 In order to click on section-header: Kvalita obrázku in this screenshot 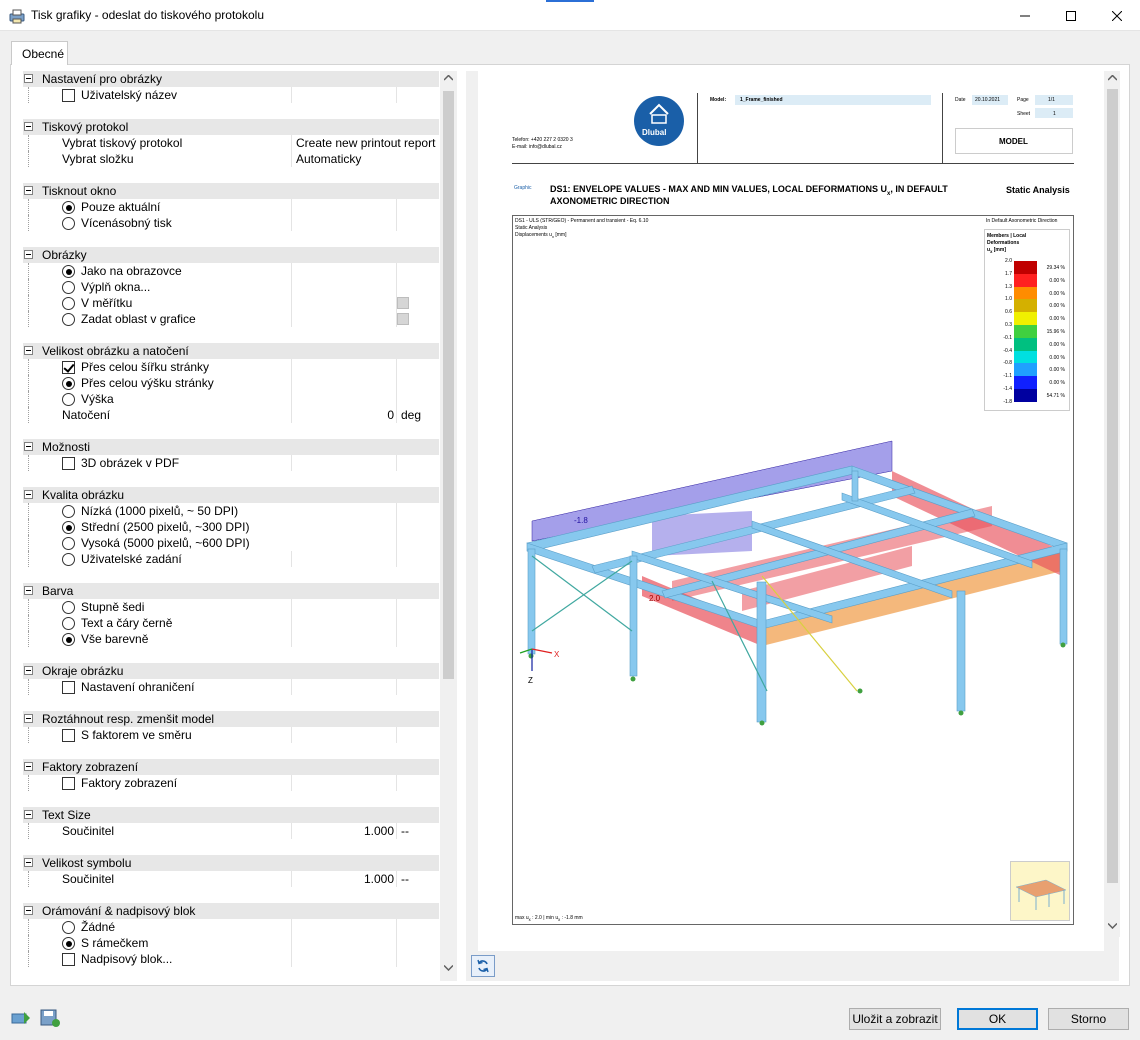, I will do `click(231, 495)`.